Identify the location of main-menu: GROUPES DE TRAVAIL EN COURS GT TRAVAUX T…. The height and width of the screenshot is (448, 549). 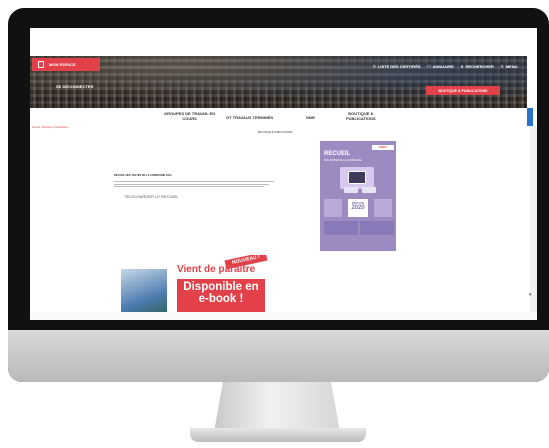
(278, 118).